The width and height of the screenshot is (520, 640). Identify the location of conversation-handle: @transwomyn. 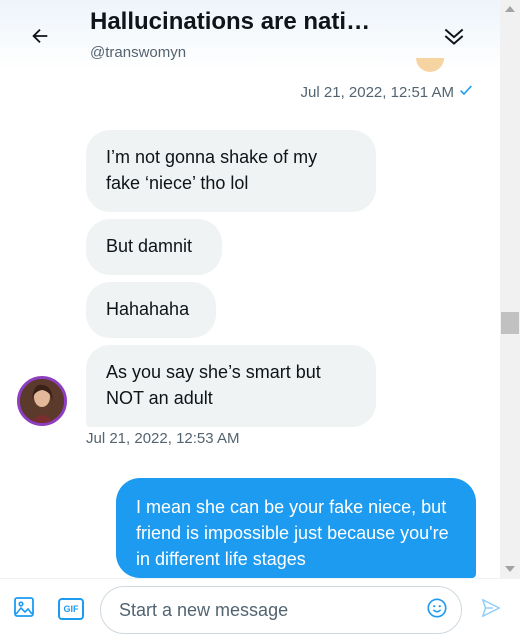
(138, 52).